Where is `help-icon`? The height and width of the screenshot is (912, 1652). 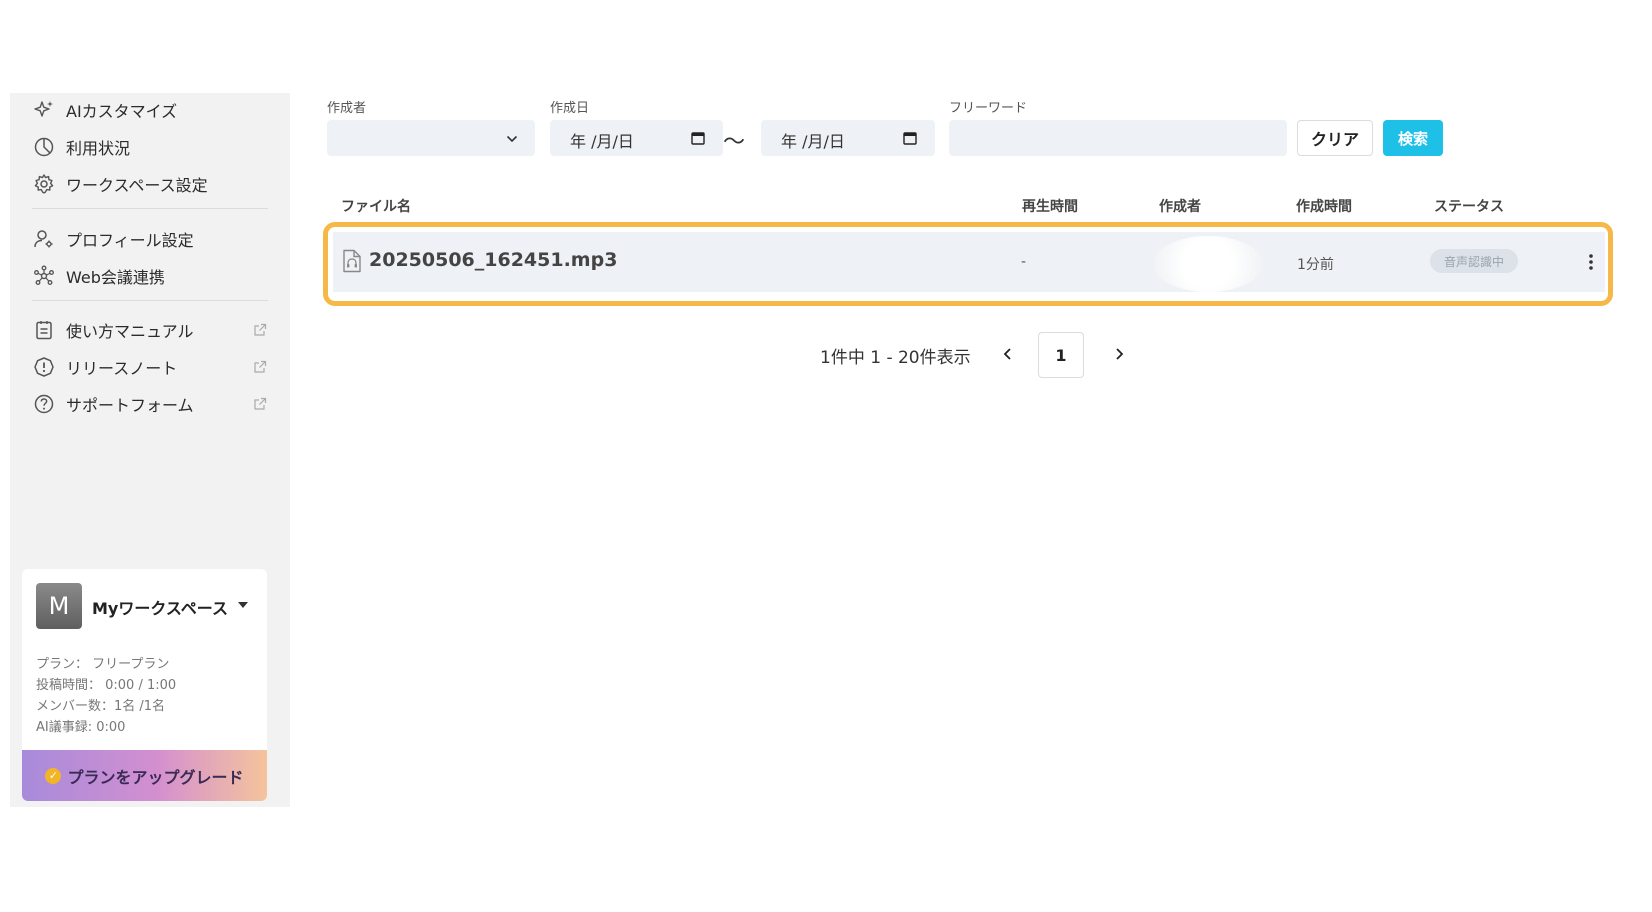
help-icon is located at coordinates (44, 404).